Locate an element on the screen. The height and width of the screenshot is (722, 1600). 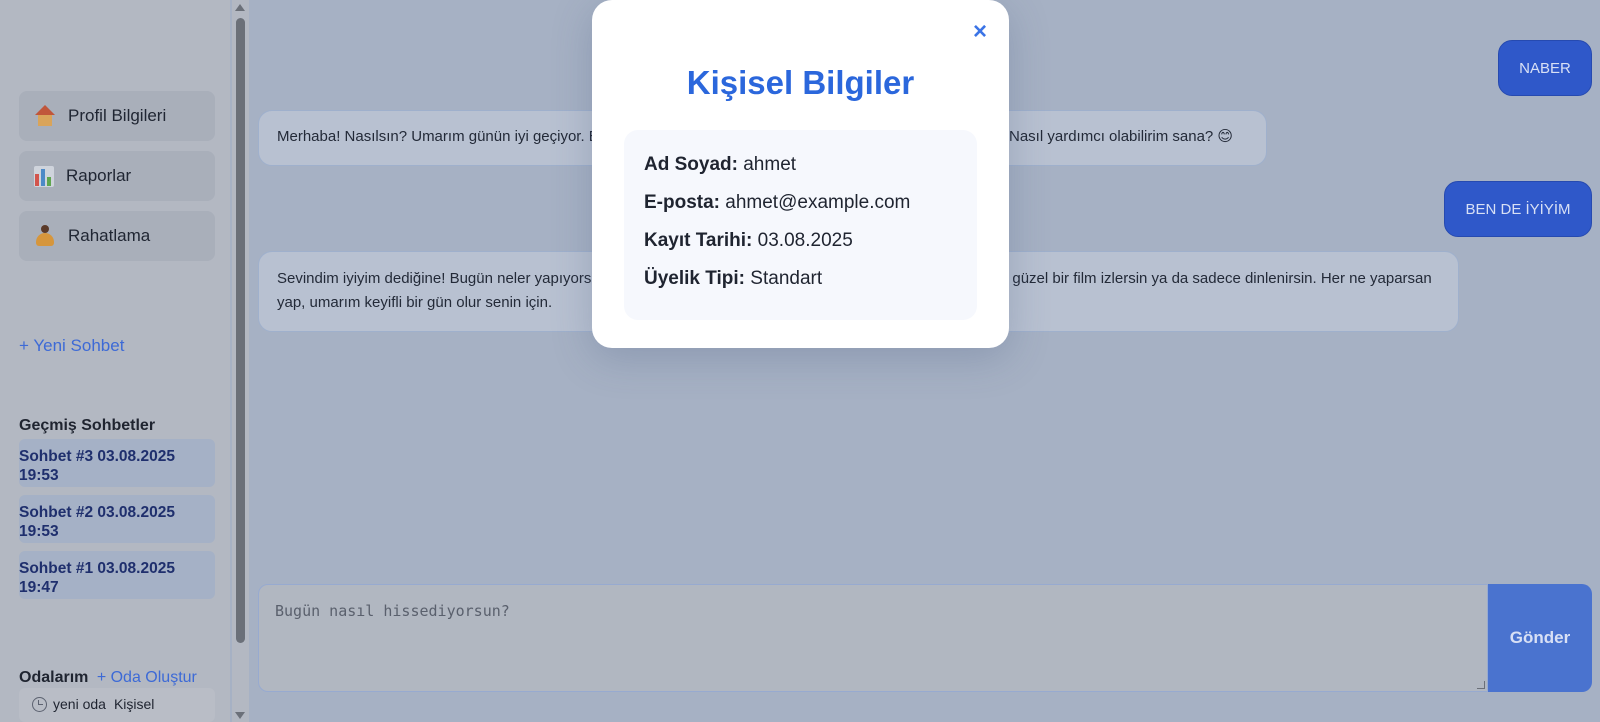
bar-chart-icon is located at coordinates (44, 176).